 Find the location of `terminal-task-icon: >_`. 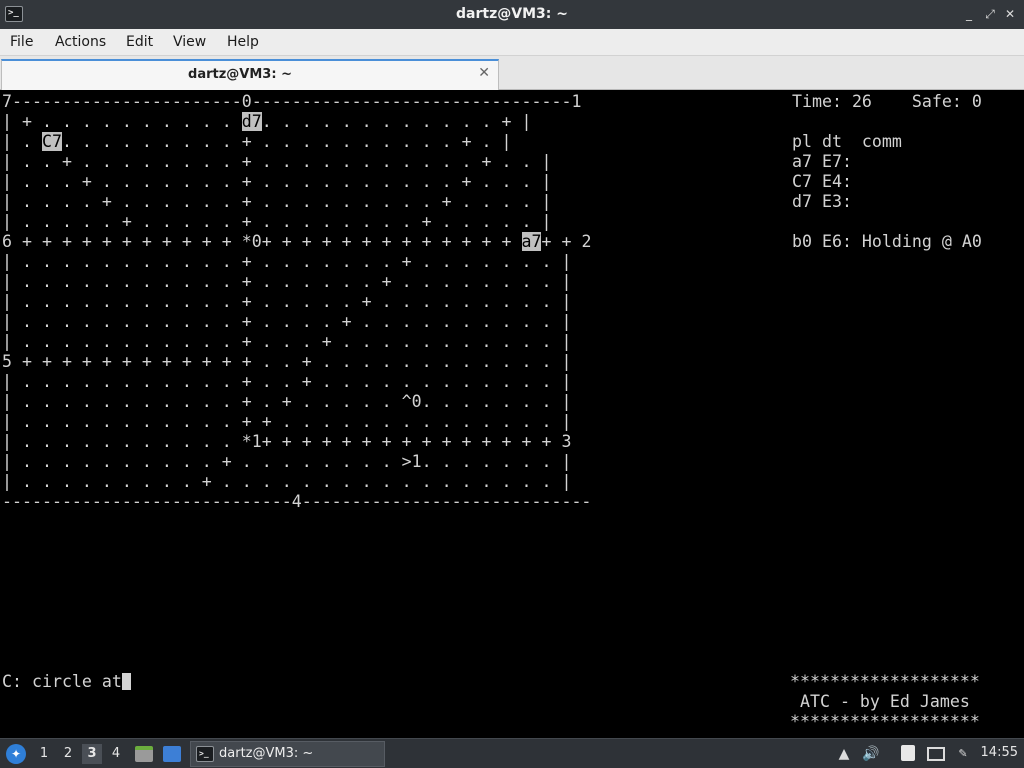

terminal-task-icon: >_ is located at coordinates (205, 754).